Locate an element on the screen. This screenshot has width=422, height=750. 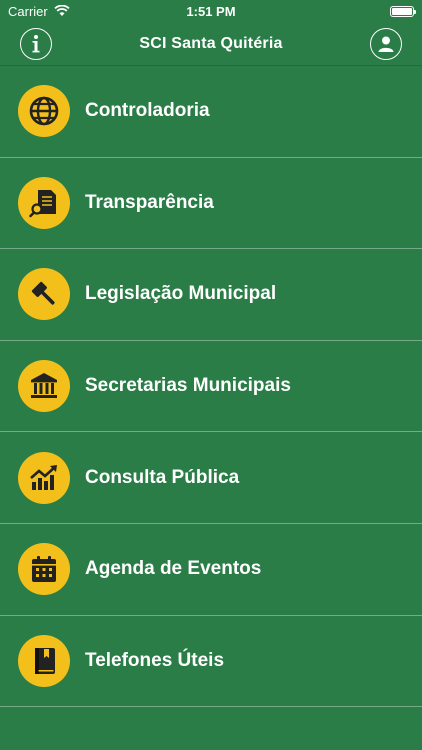
menu-label: Consulta Pública is located at coordinates (162, 477).